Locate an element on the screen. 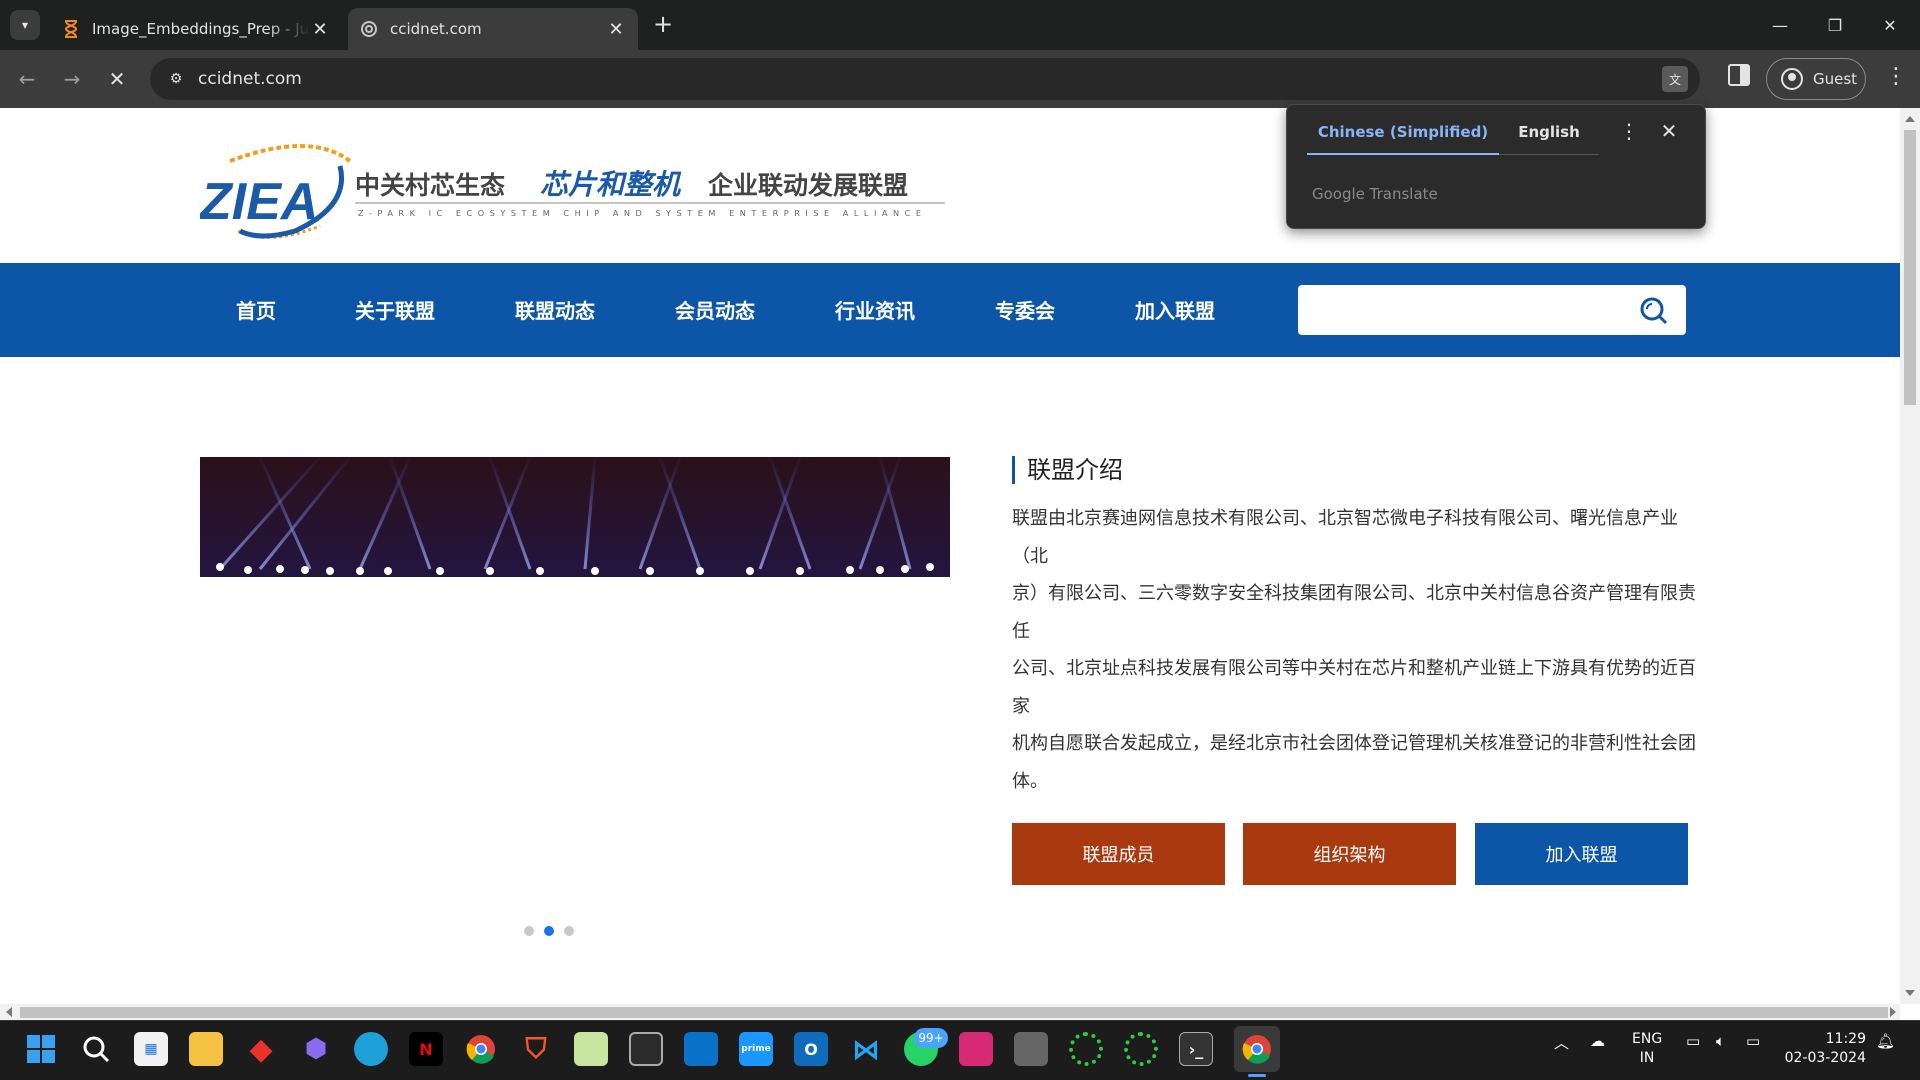  clock-time: 11:29 is located at coordinates (1845, 1039).